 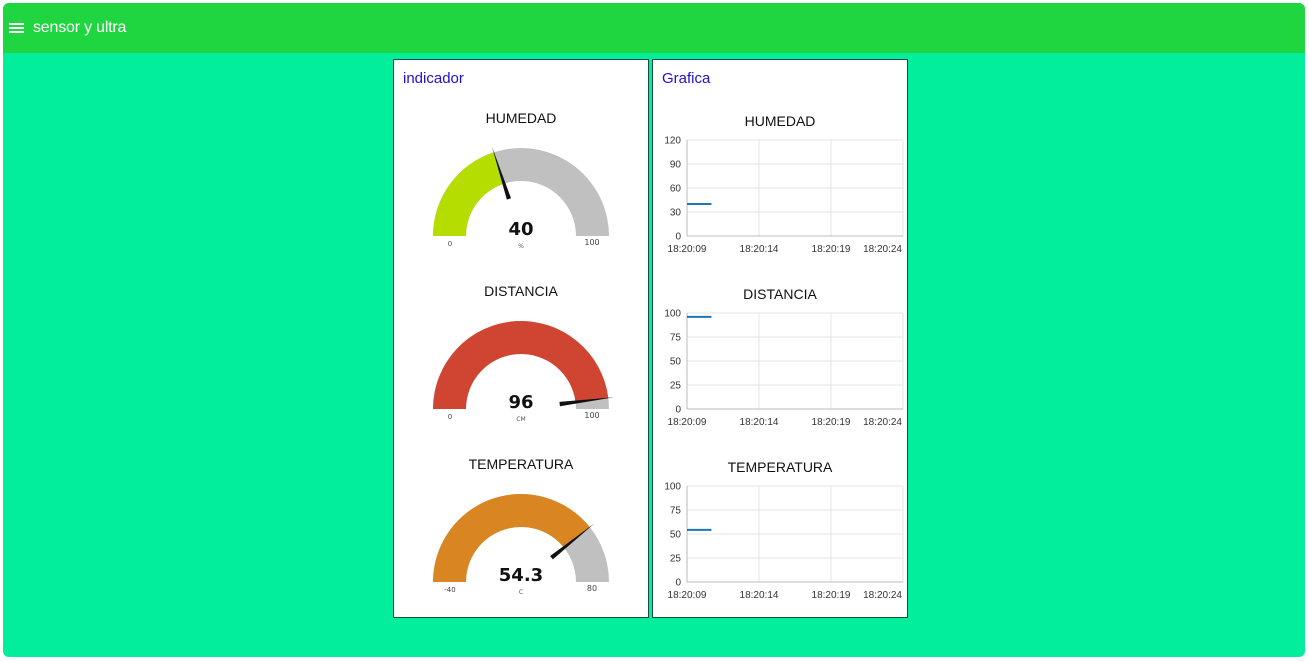 What do you see at coordinates (520, 402) in the screenshot?
I see `gauge-value-distancia: 96` at bounding box center [520, 402].